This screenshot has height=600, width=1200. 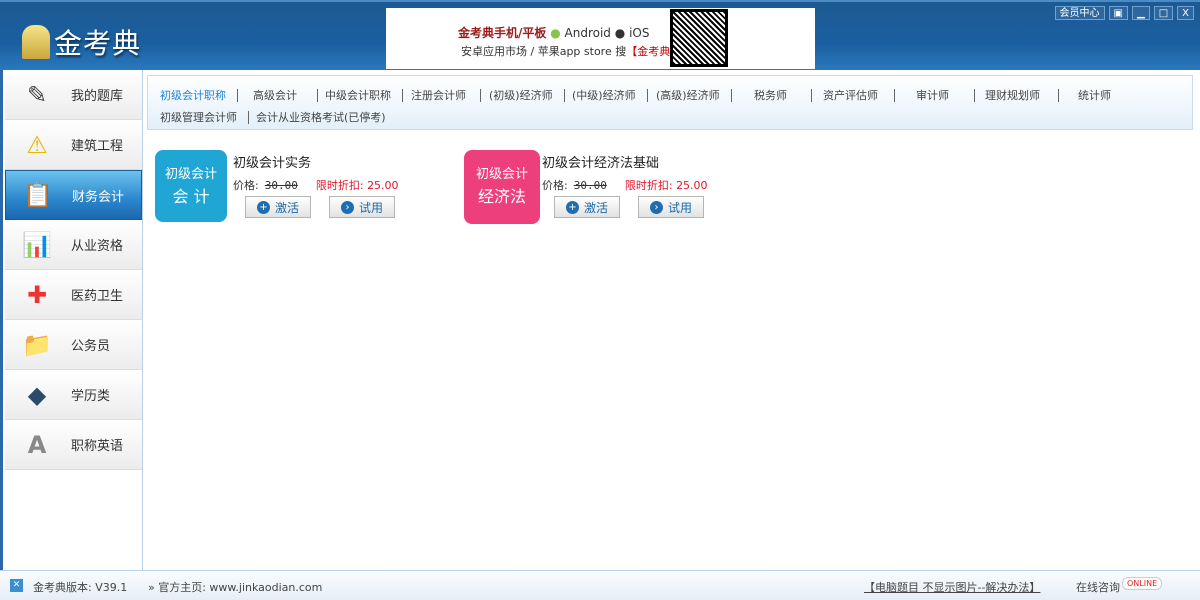 What do you see at coordinates (501, 196) in the screenshot?
I see `cover-line2: 经济法` at bounding box center [501, 196].